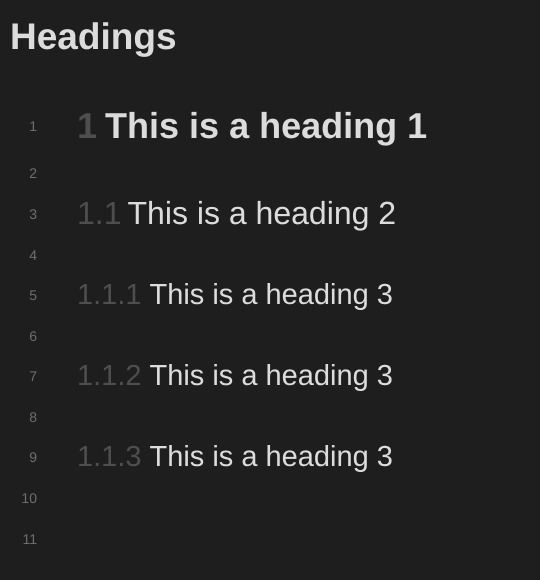 The width and height of the screenshot is (540, 580). I want to click on heading-text: This is a heading 1, so click(266, 126).